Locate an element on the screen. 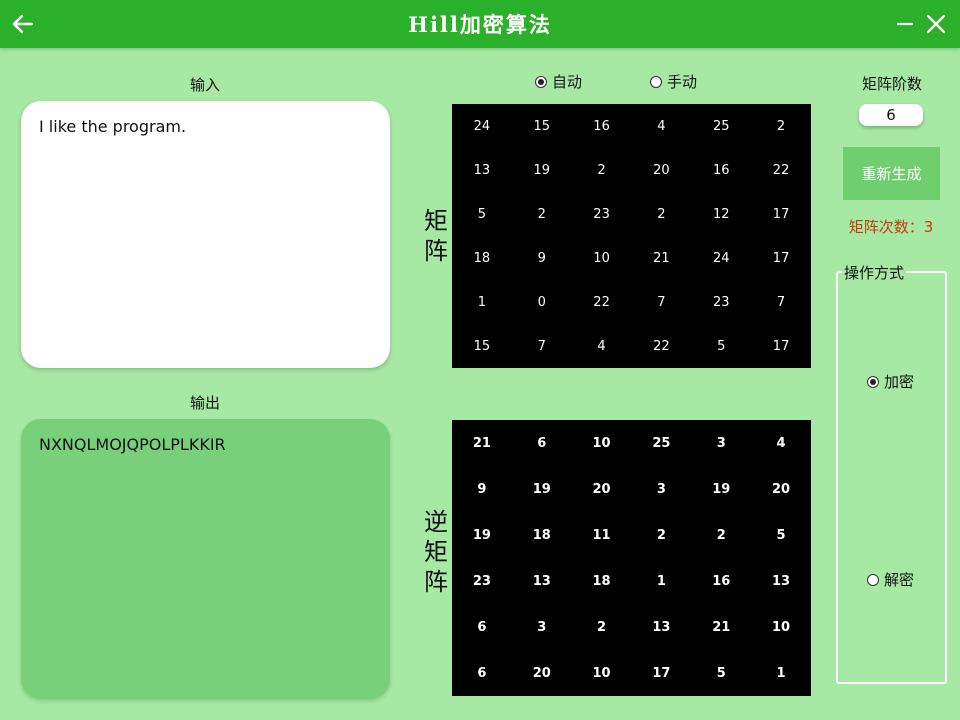  matrix-cell: 10 is located at coordinates (601, 258).